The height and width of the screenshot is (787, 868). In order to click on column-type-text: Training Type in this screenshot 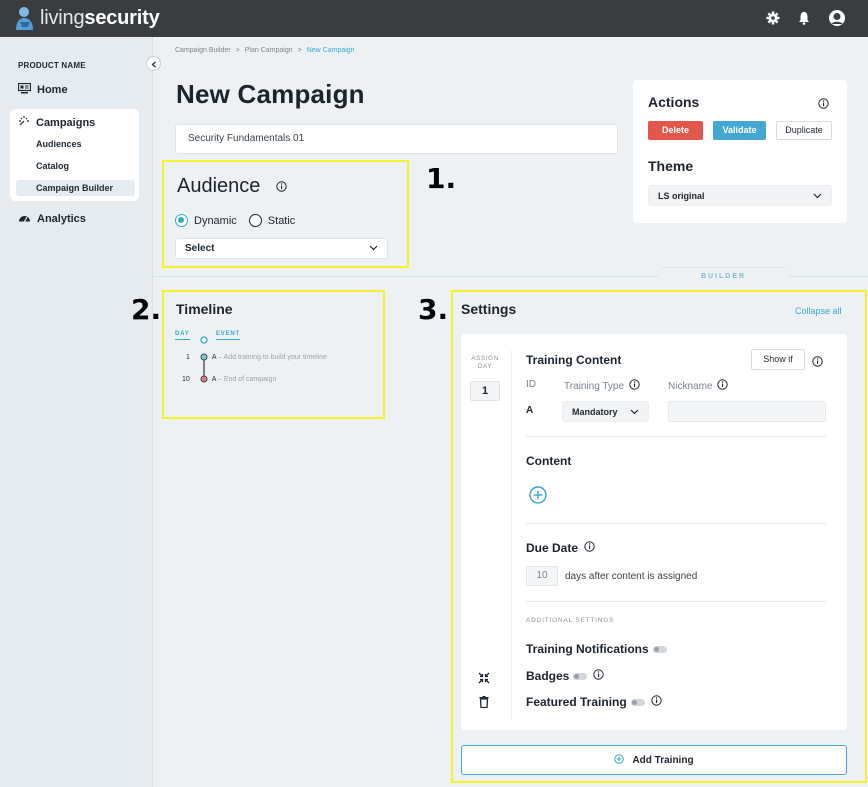, I will do `click(594, 386)`.